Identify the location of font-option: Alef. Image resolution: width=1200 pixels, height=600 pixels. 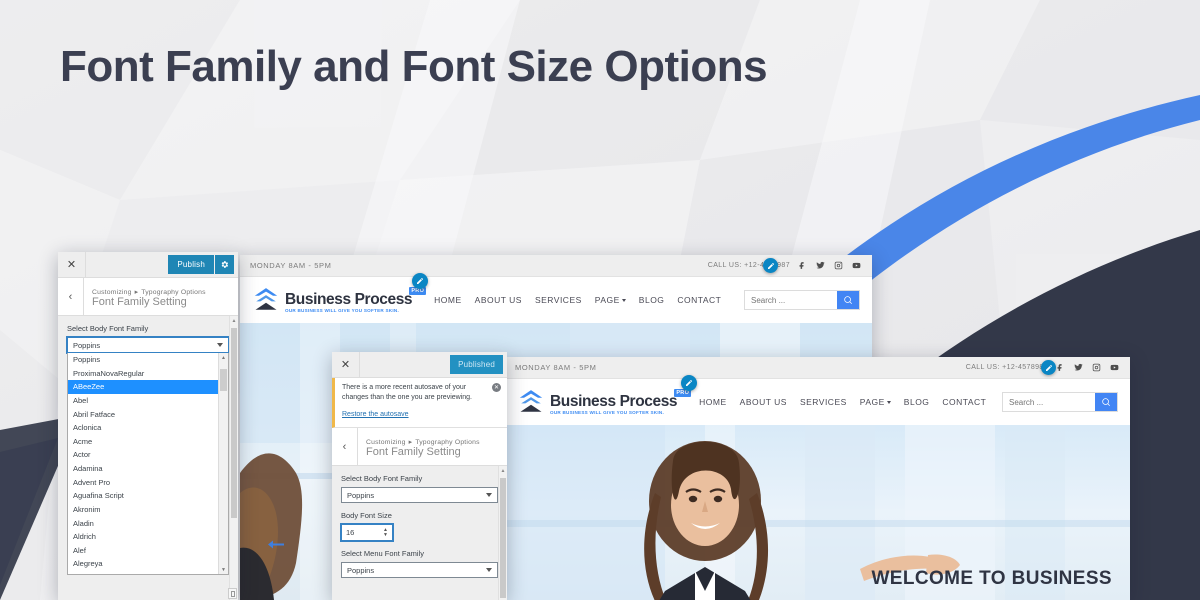
(143, 551).